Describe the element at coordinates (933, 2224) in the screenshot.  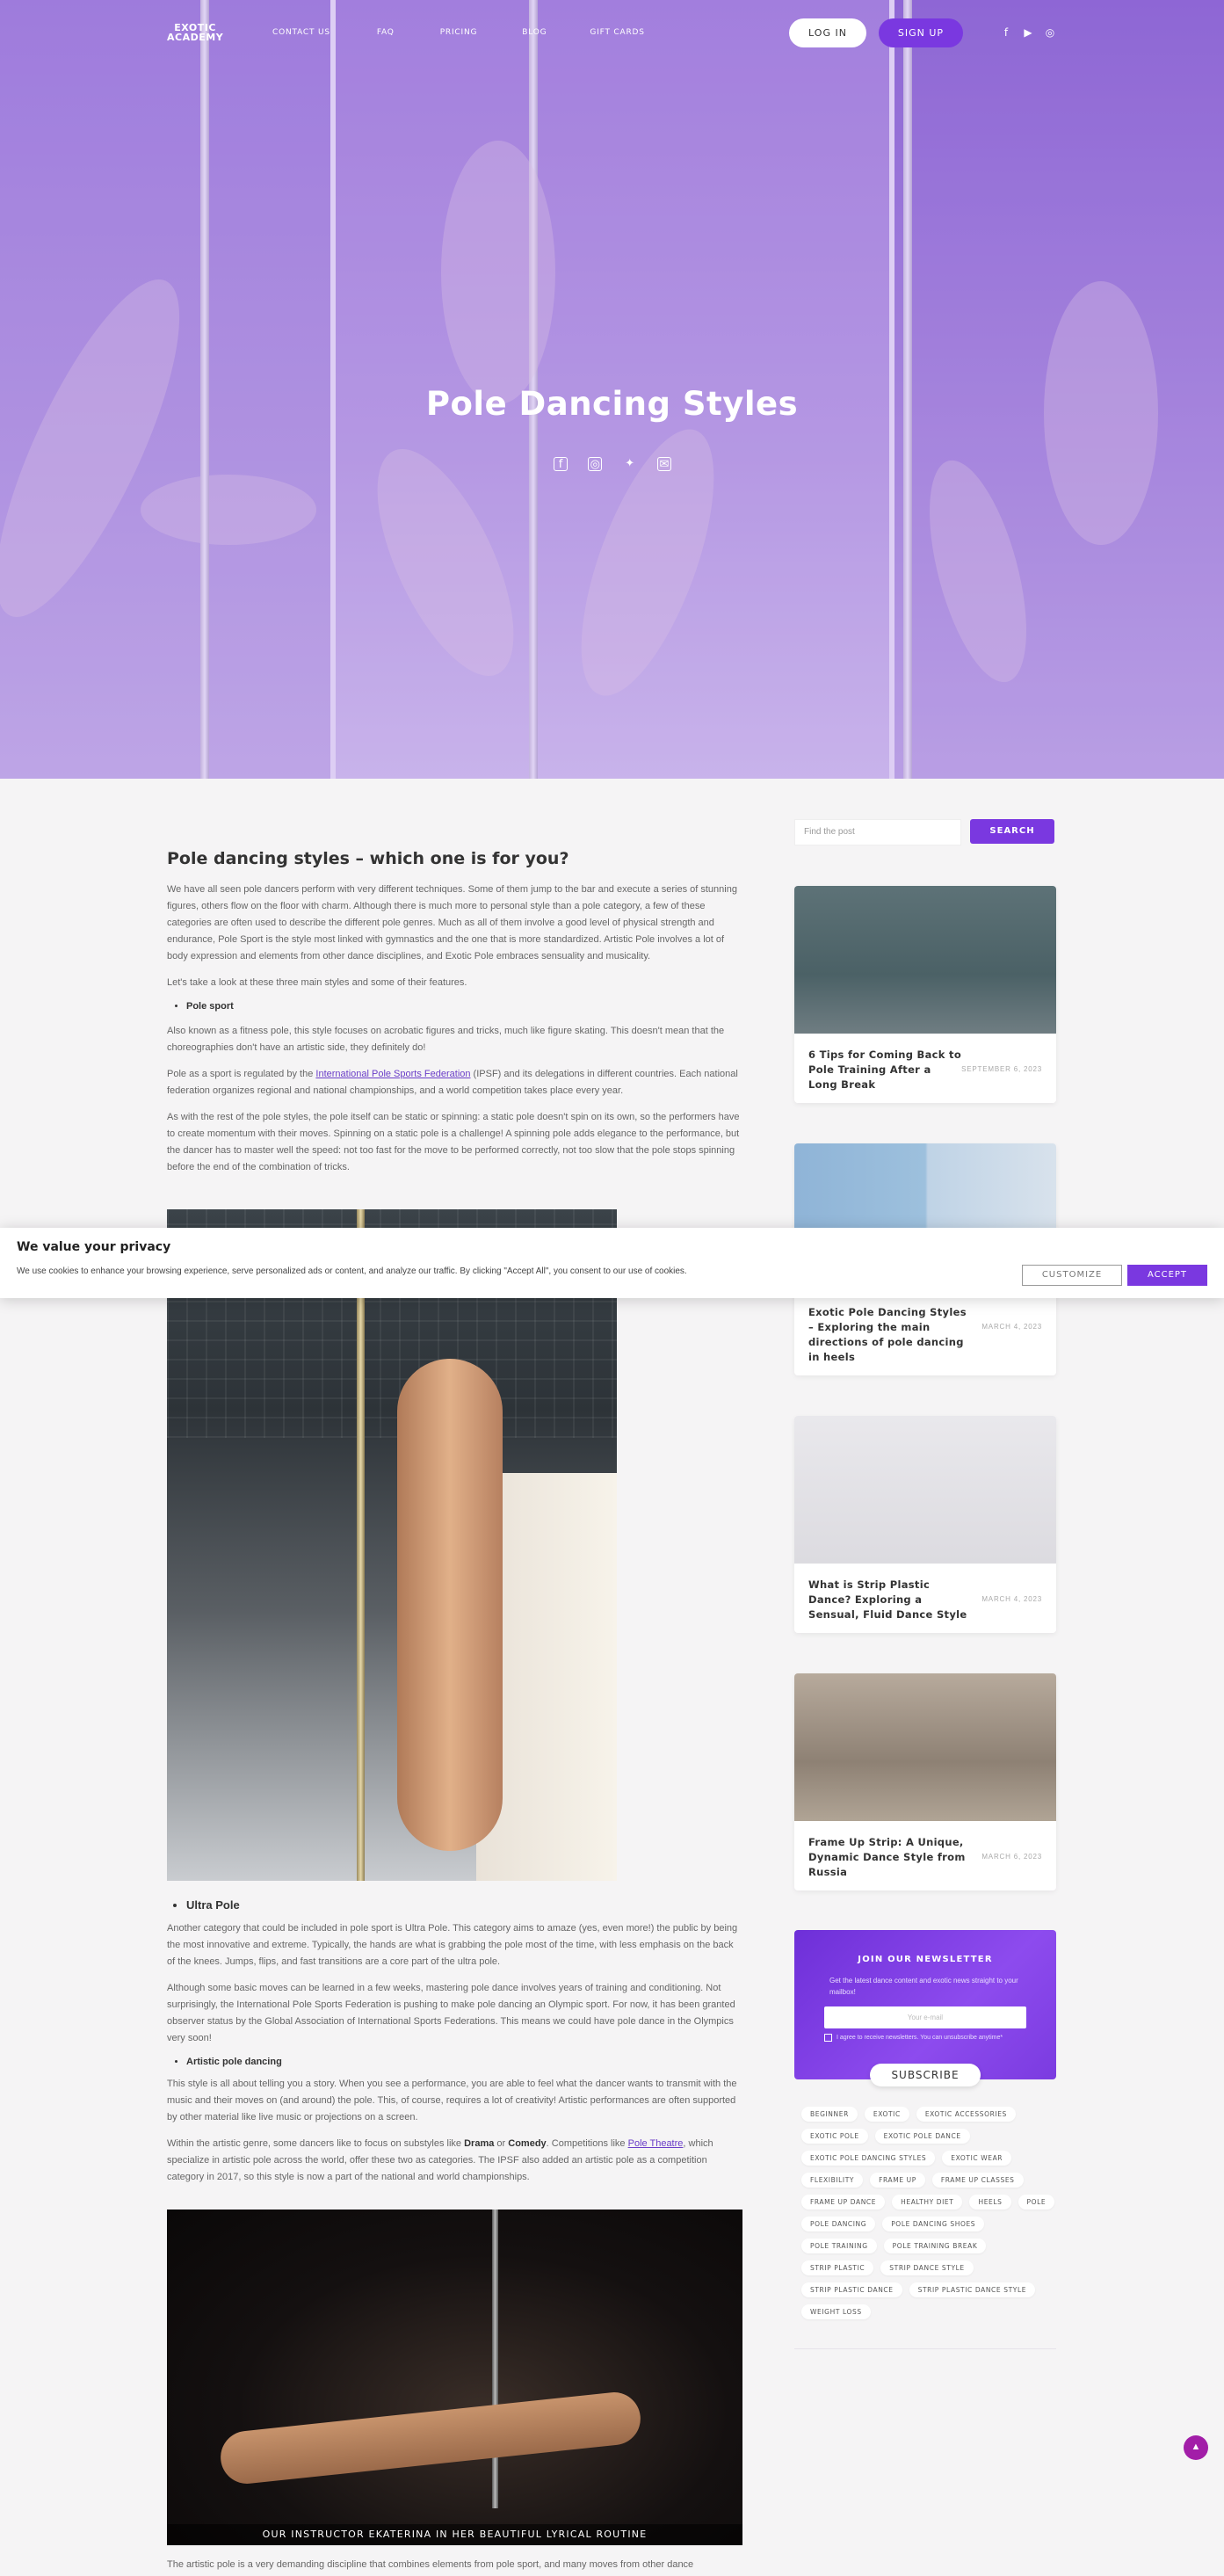
I see `tag-chip: POLE DANCING SHOES` at that location.